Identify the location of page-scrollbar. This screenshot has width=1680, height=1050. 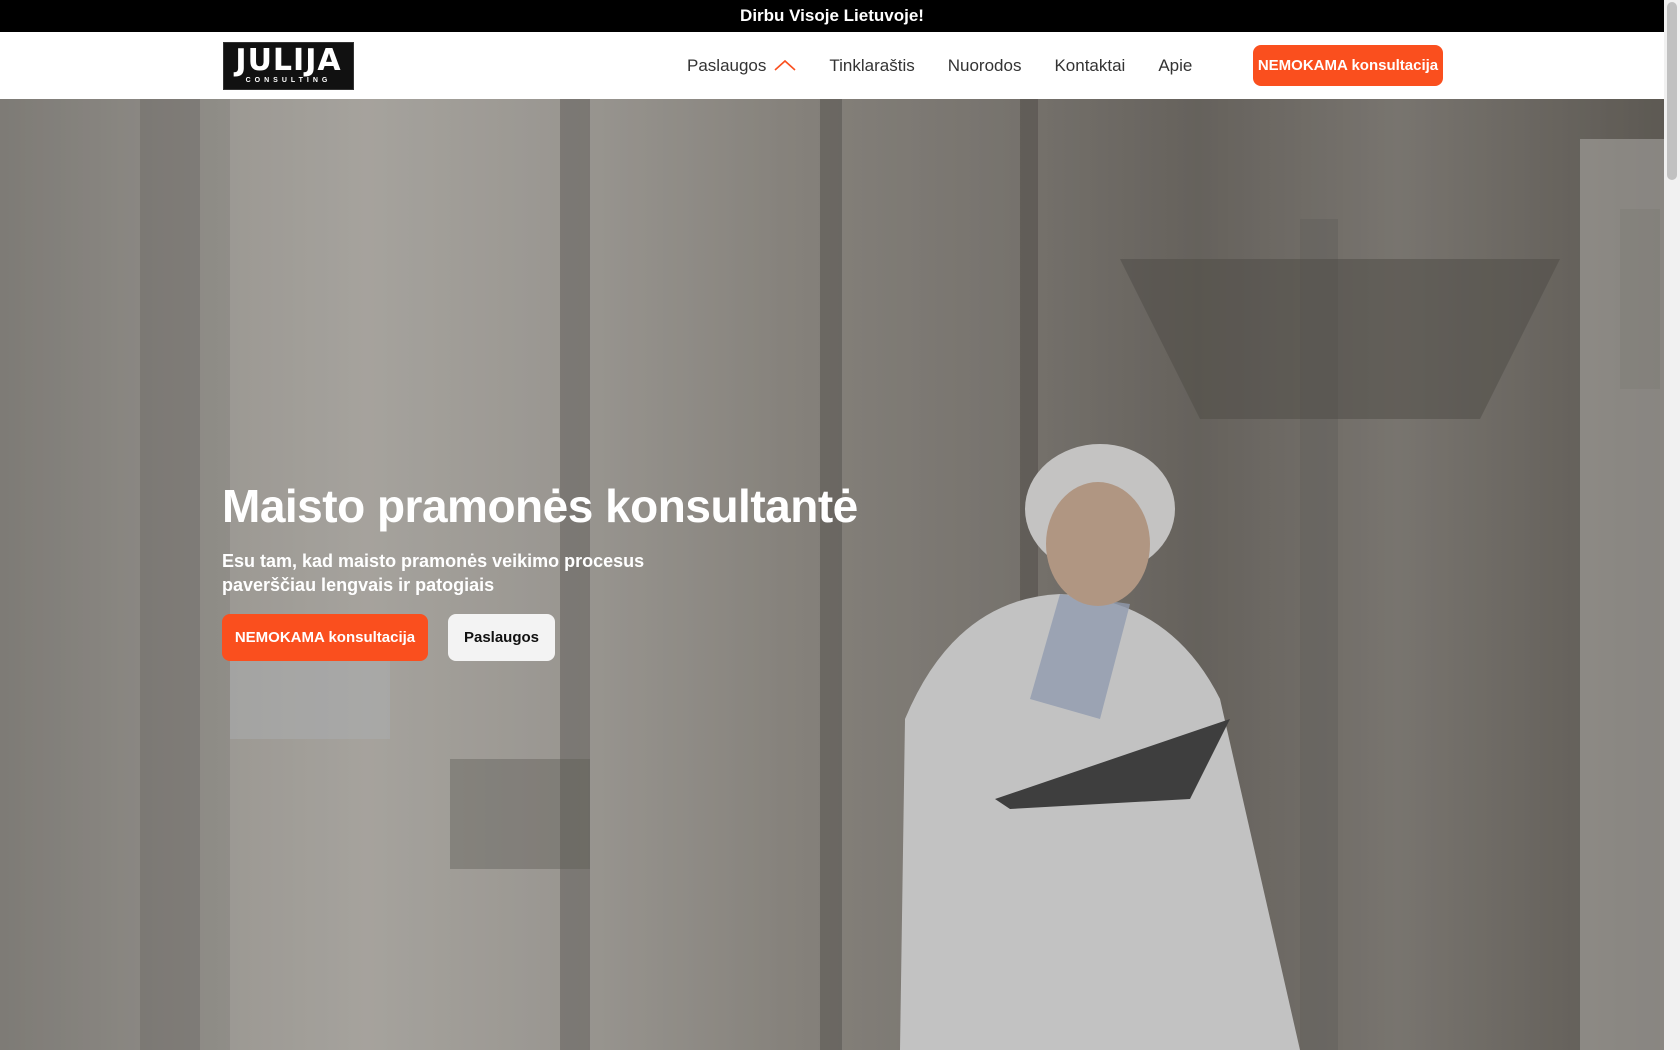
(1672, 525).